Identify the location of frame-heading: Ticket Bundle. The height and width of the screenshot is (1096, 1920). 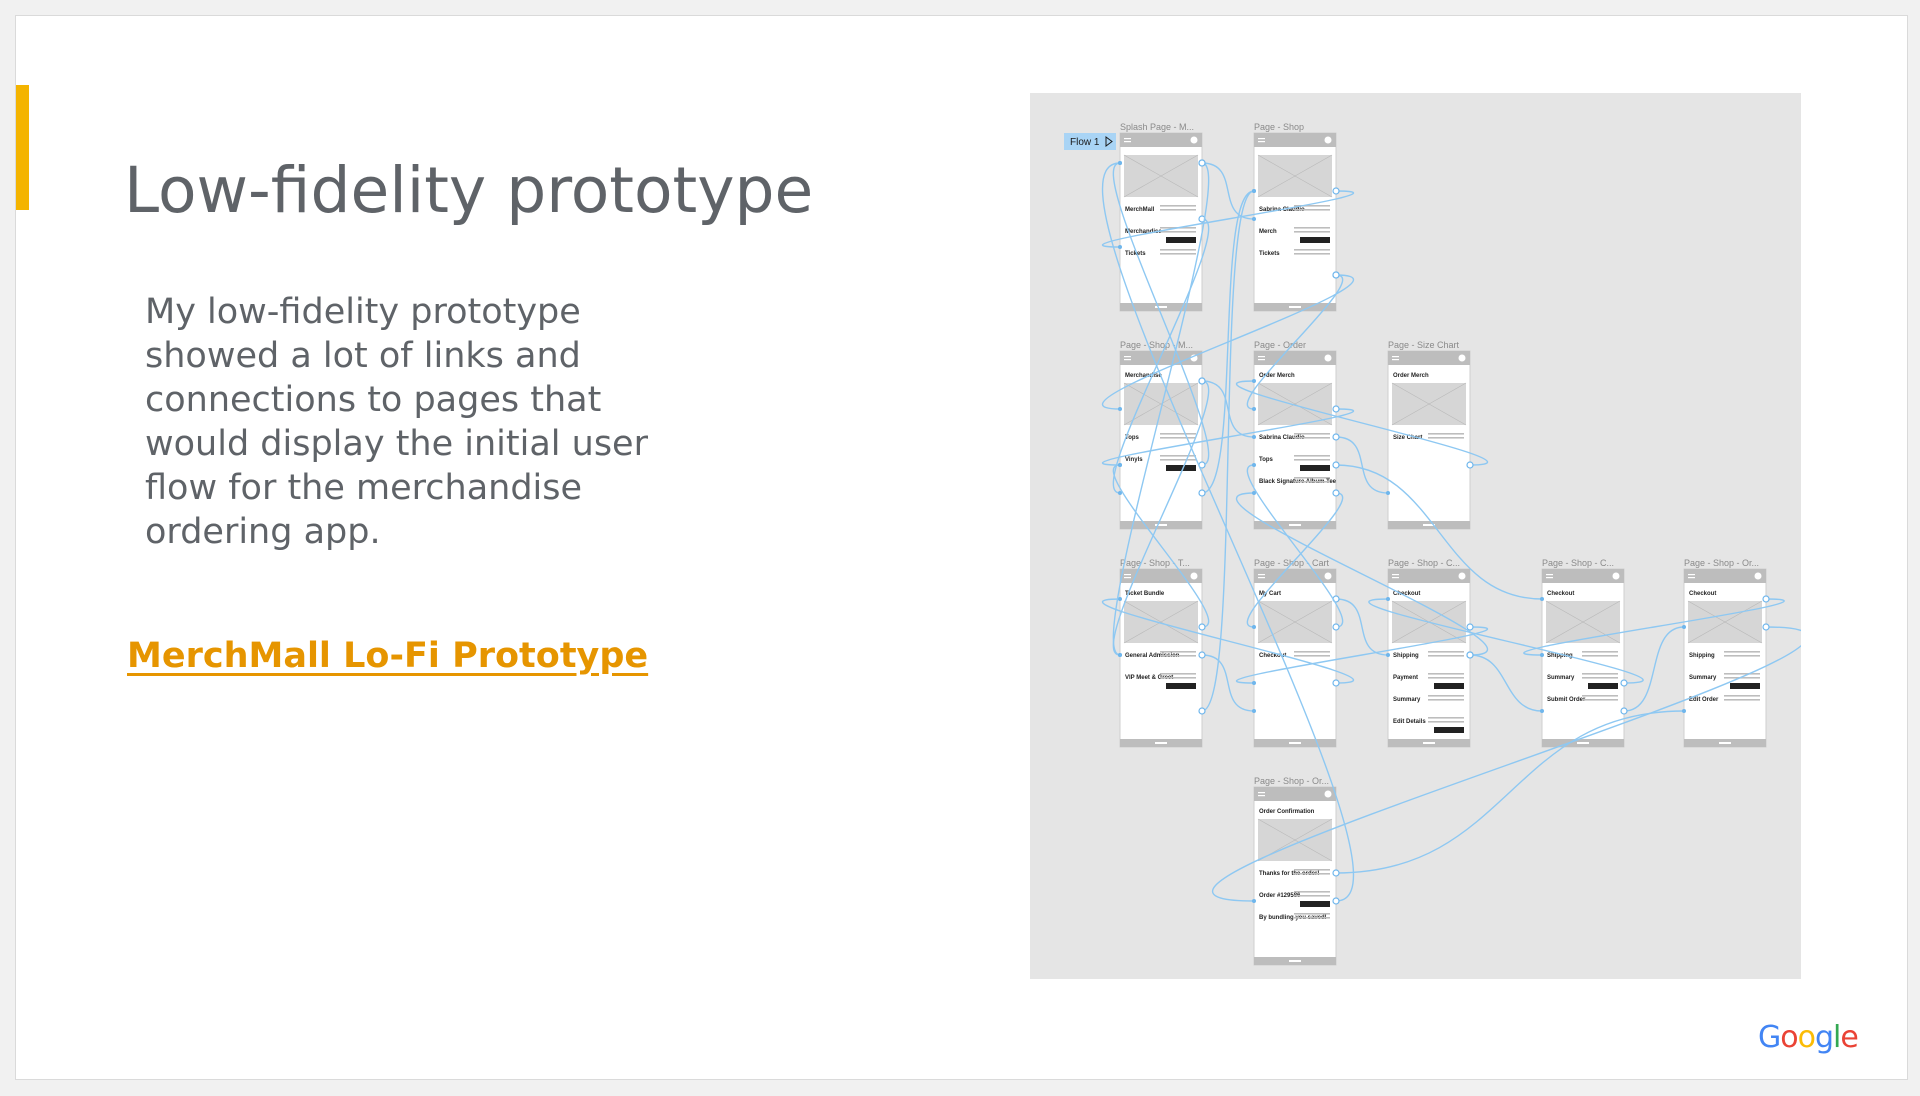
(1145, 594).